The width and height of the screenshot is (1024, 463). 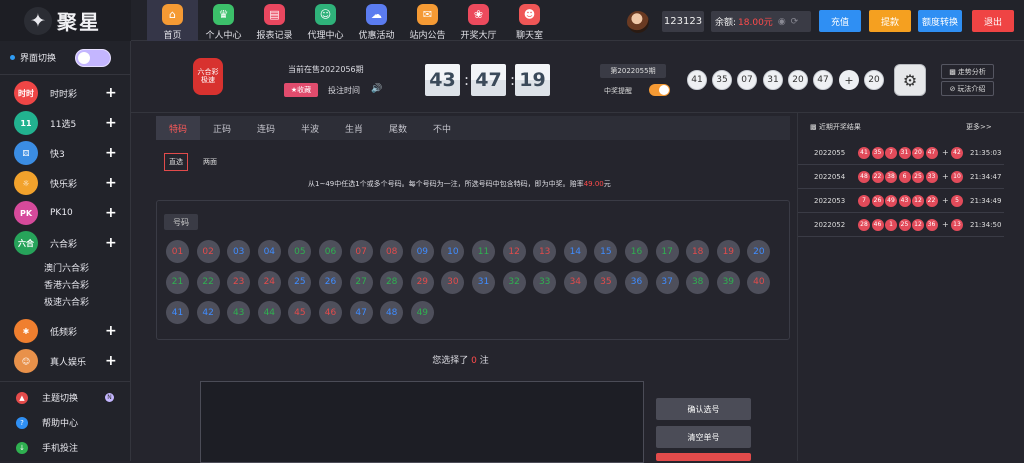 What do you see at coordinates (398, 128) in the screenshot?
I see `tab-5: 尾数` at bounding box center [398, 128].